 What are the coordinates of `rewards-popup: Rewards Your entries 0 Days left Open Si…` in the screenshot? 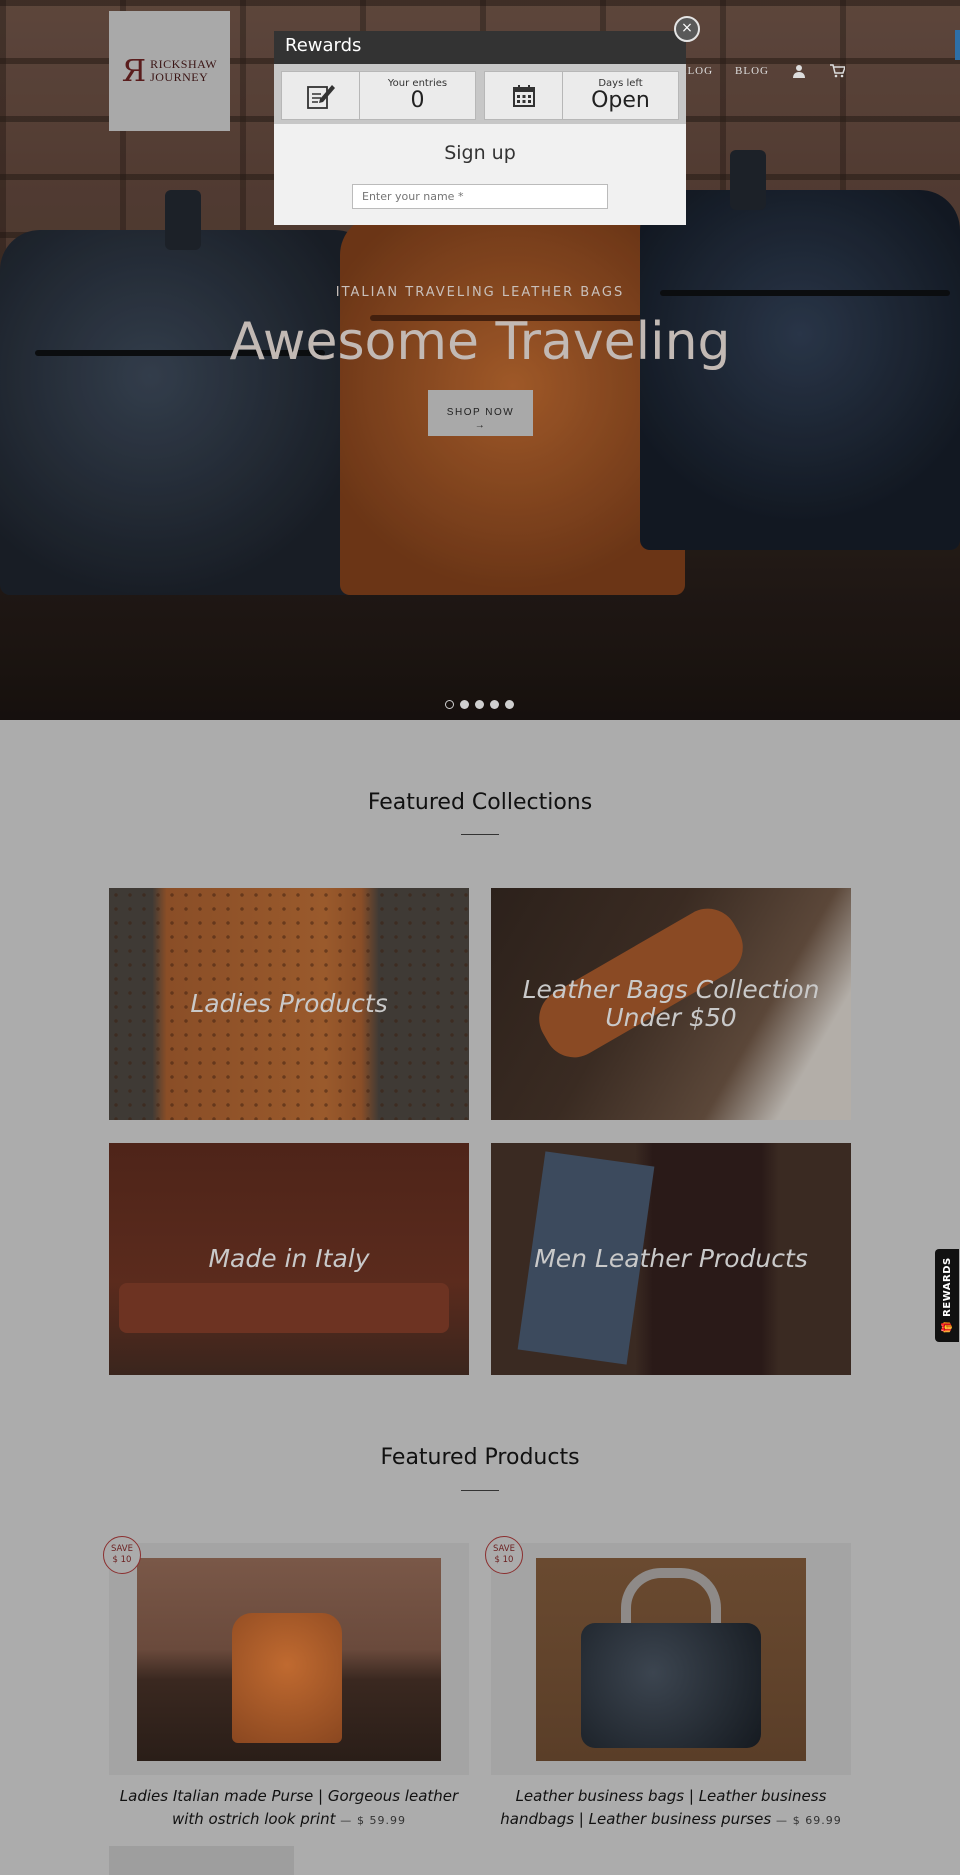 It's located at (480, 128).